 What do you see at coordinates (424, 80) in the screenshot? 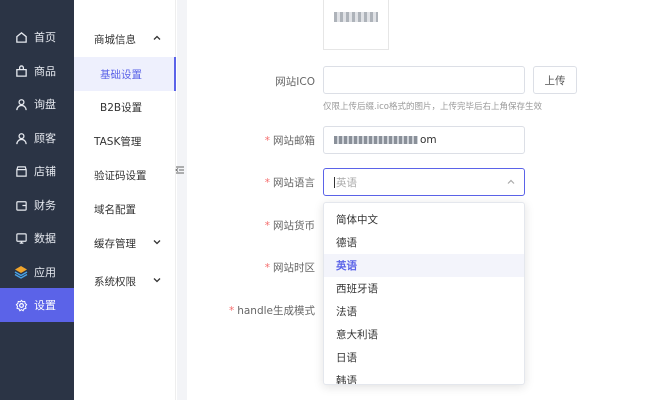
I see `ico-input` at bounding box center [424, 80].